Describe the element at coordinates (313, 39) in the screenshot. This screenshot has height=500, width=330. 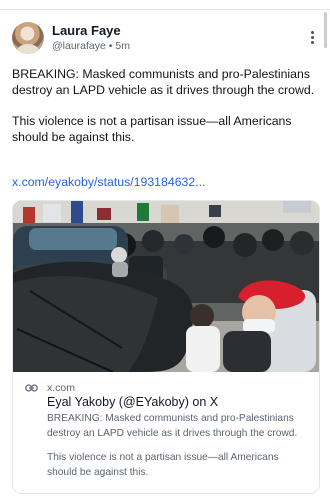
I see `more-vertical-icon` at that location.